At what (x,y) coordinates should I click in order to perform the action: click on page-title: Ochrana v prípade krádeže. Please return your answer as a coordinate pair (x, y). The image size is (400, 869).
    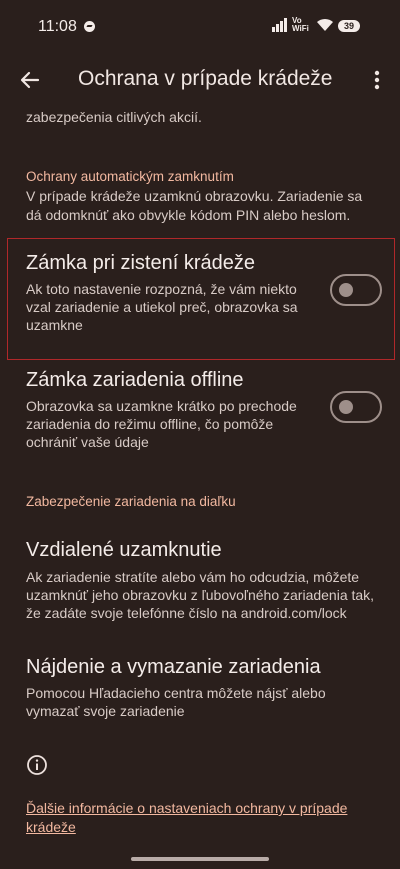
    Looking at the image, I should click on (205, 78).